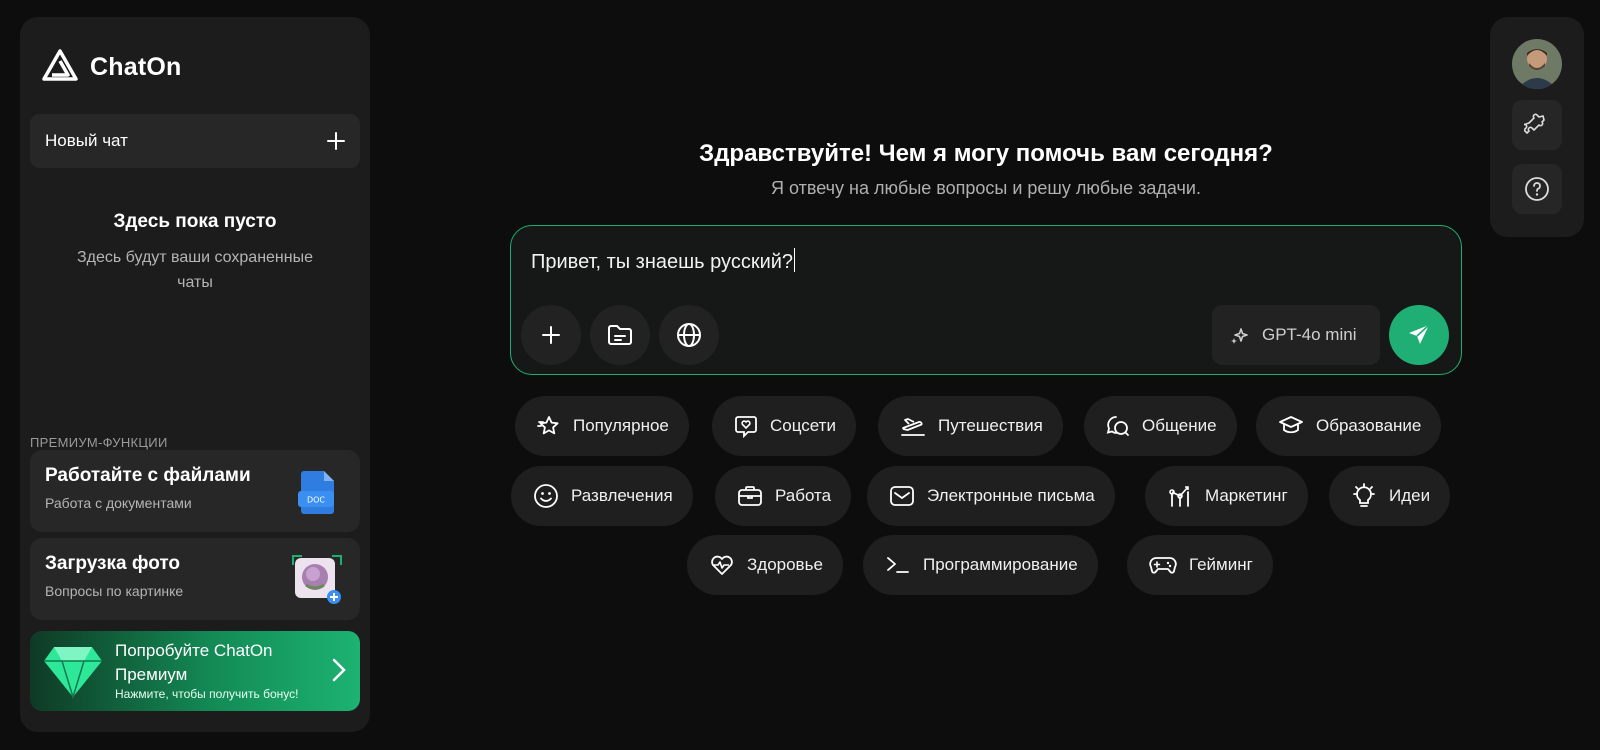 This screenshot has height=750, width=1600. I want to click on plugins-button, so click(1537, 125).